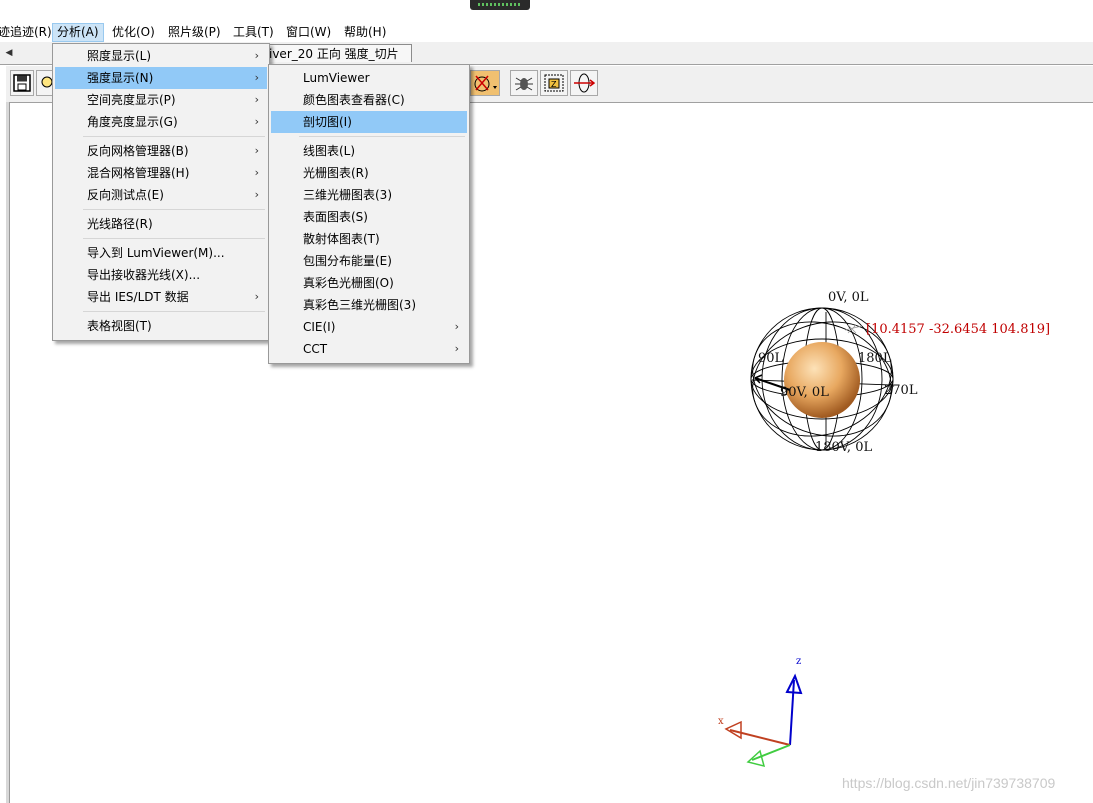 The height and width of the screenshot is (803, 1093). I want to click on menu-item-label: 空间亮度显示(P), so click(131, 100).